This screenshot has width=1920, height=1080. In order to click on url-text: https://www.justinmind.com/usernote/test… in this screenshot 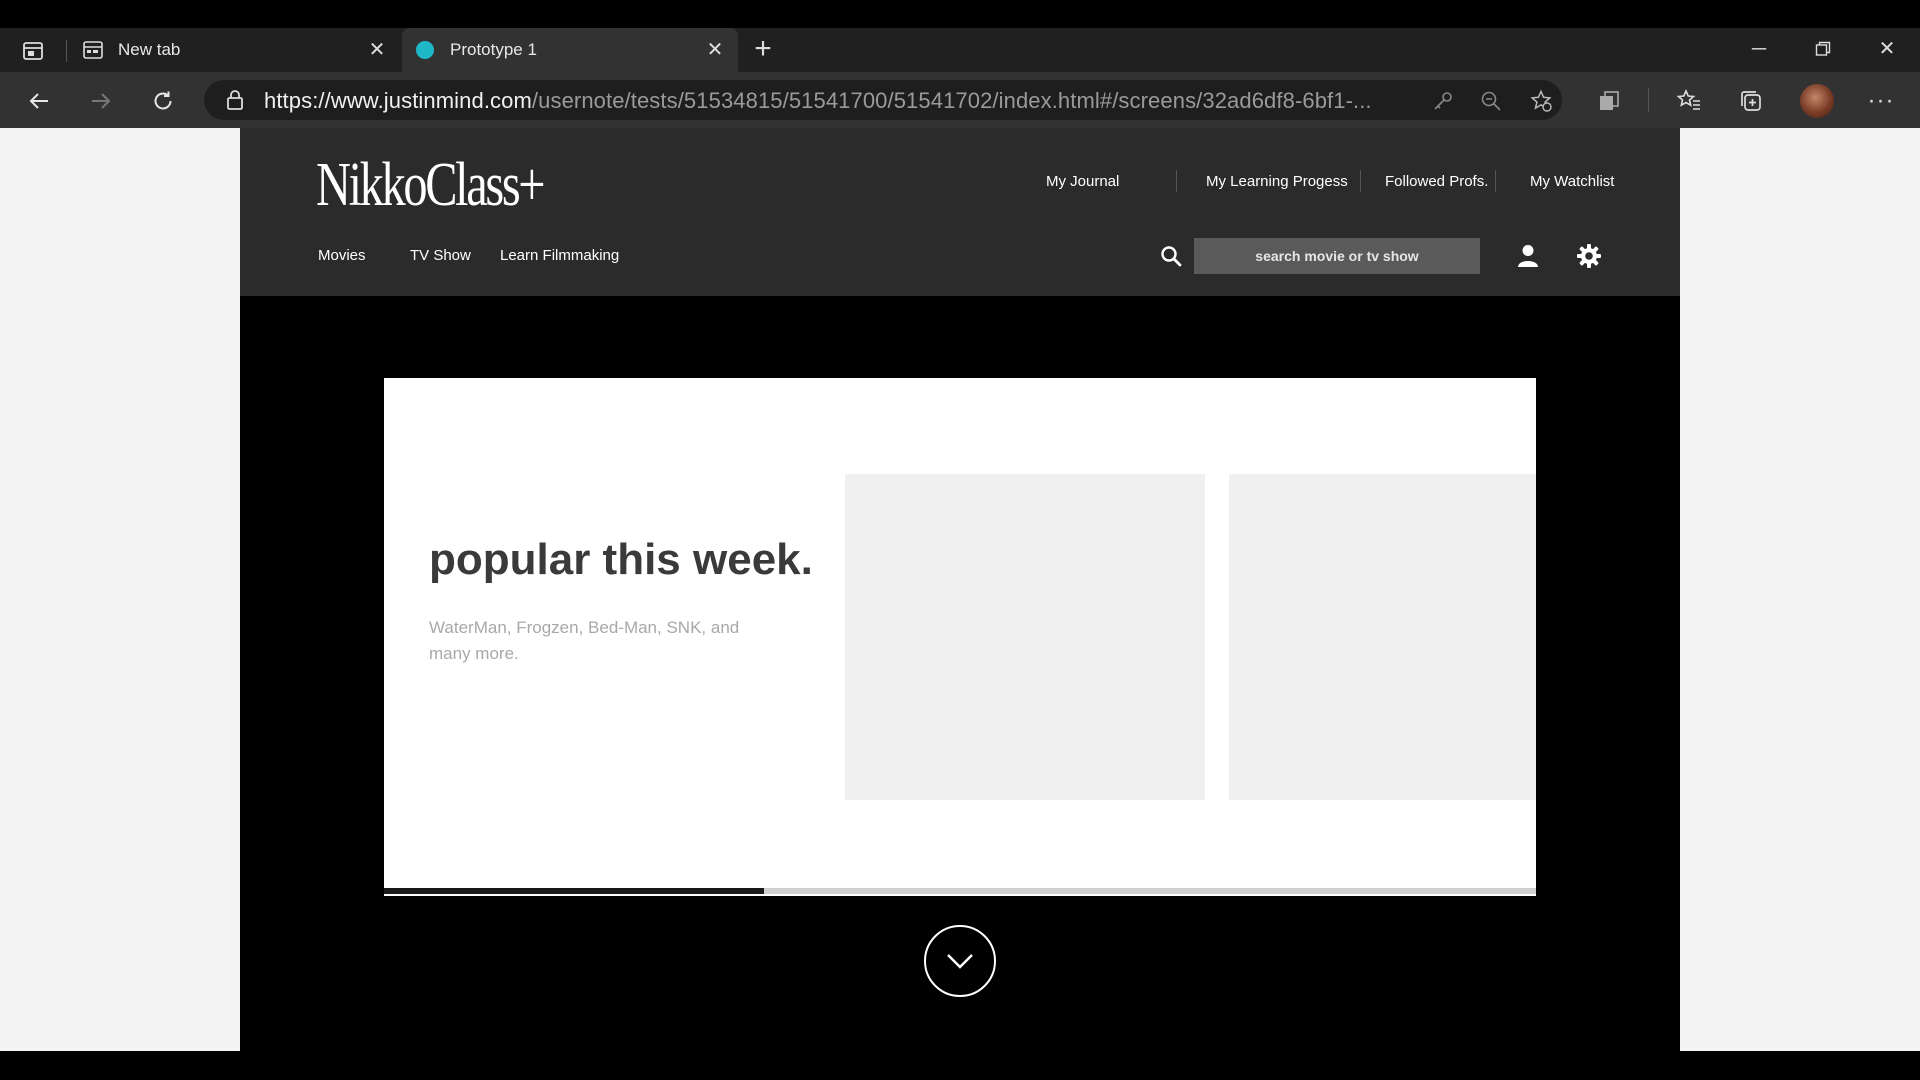, I will do `click(818, 101)`.